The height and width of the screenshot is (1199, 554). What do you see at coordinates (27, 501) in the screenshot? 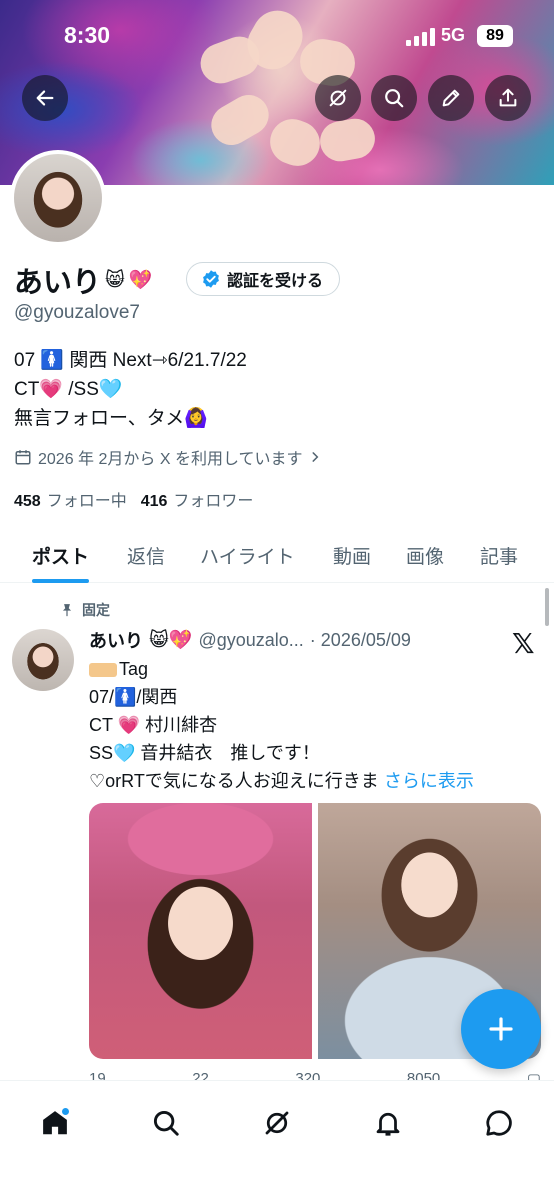
I see `following-count: 458` at bounding box center [27, 501].